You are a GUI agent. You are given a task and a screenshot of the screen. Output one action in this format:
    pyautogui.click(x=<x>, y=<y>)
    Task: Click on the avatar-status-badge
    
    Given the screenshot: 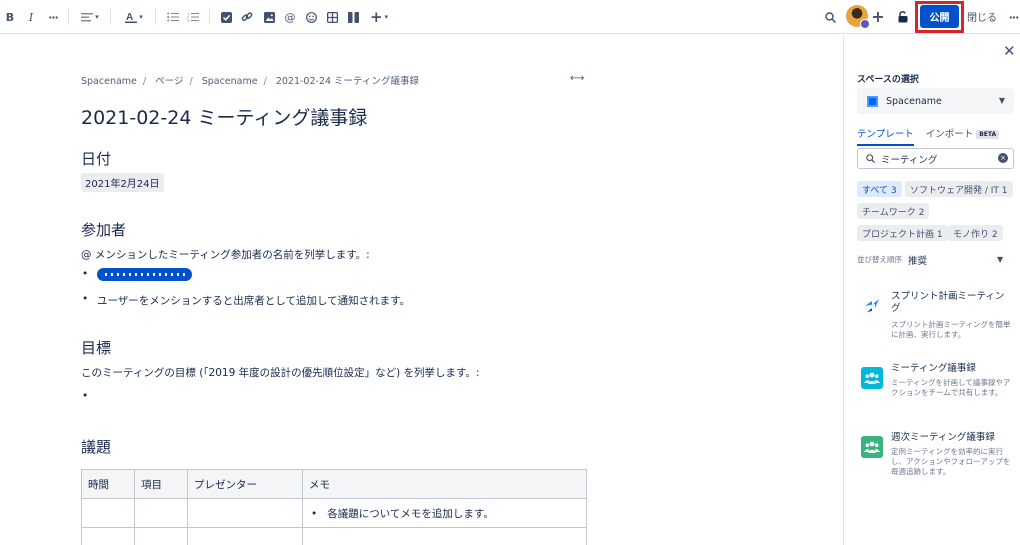 What is the action you would take?
    pyautogui.click(x=865, y=24)
    